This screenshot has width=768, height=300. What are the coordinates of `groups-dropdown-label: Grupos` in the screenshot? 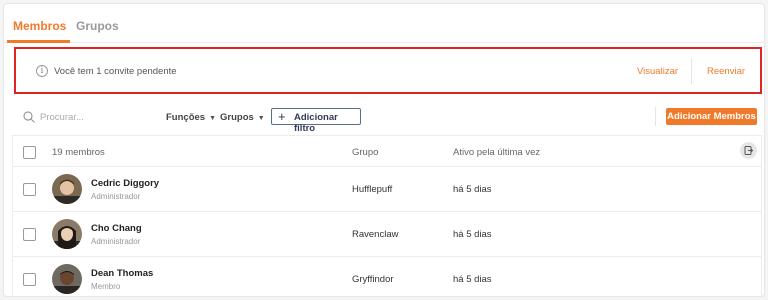 It's located at (237, 117).